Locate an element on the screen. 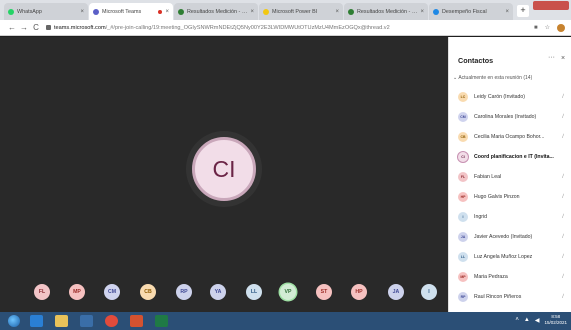 The image size is (571, 330). chrome-icon is located at coordinates (111, 321).